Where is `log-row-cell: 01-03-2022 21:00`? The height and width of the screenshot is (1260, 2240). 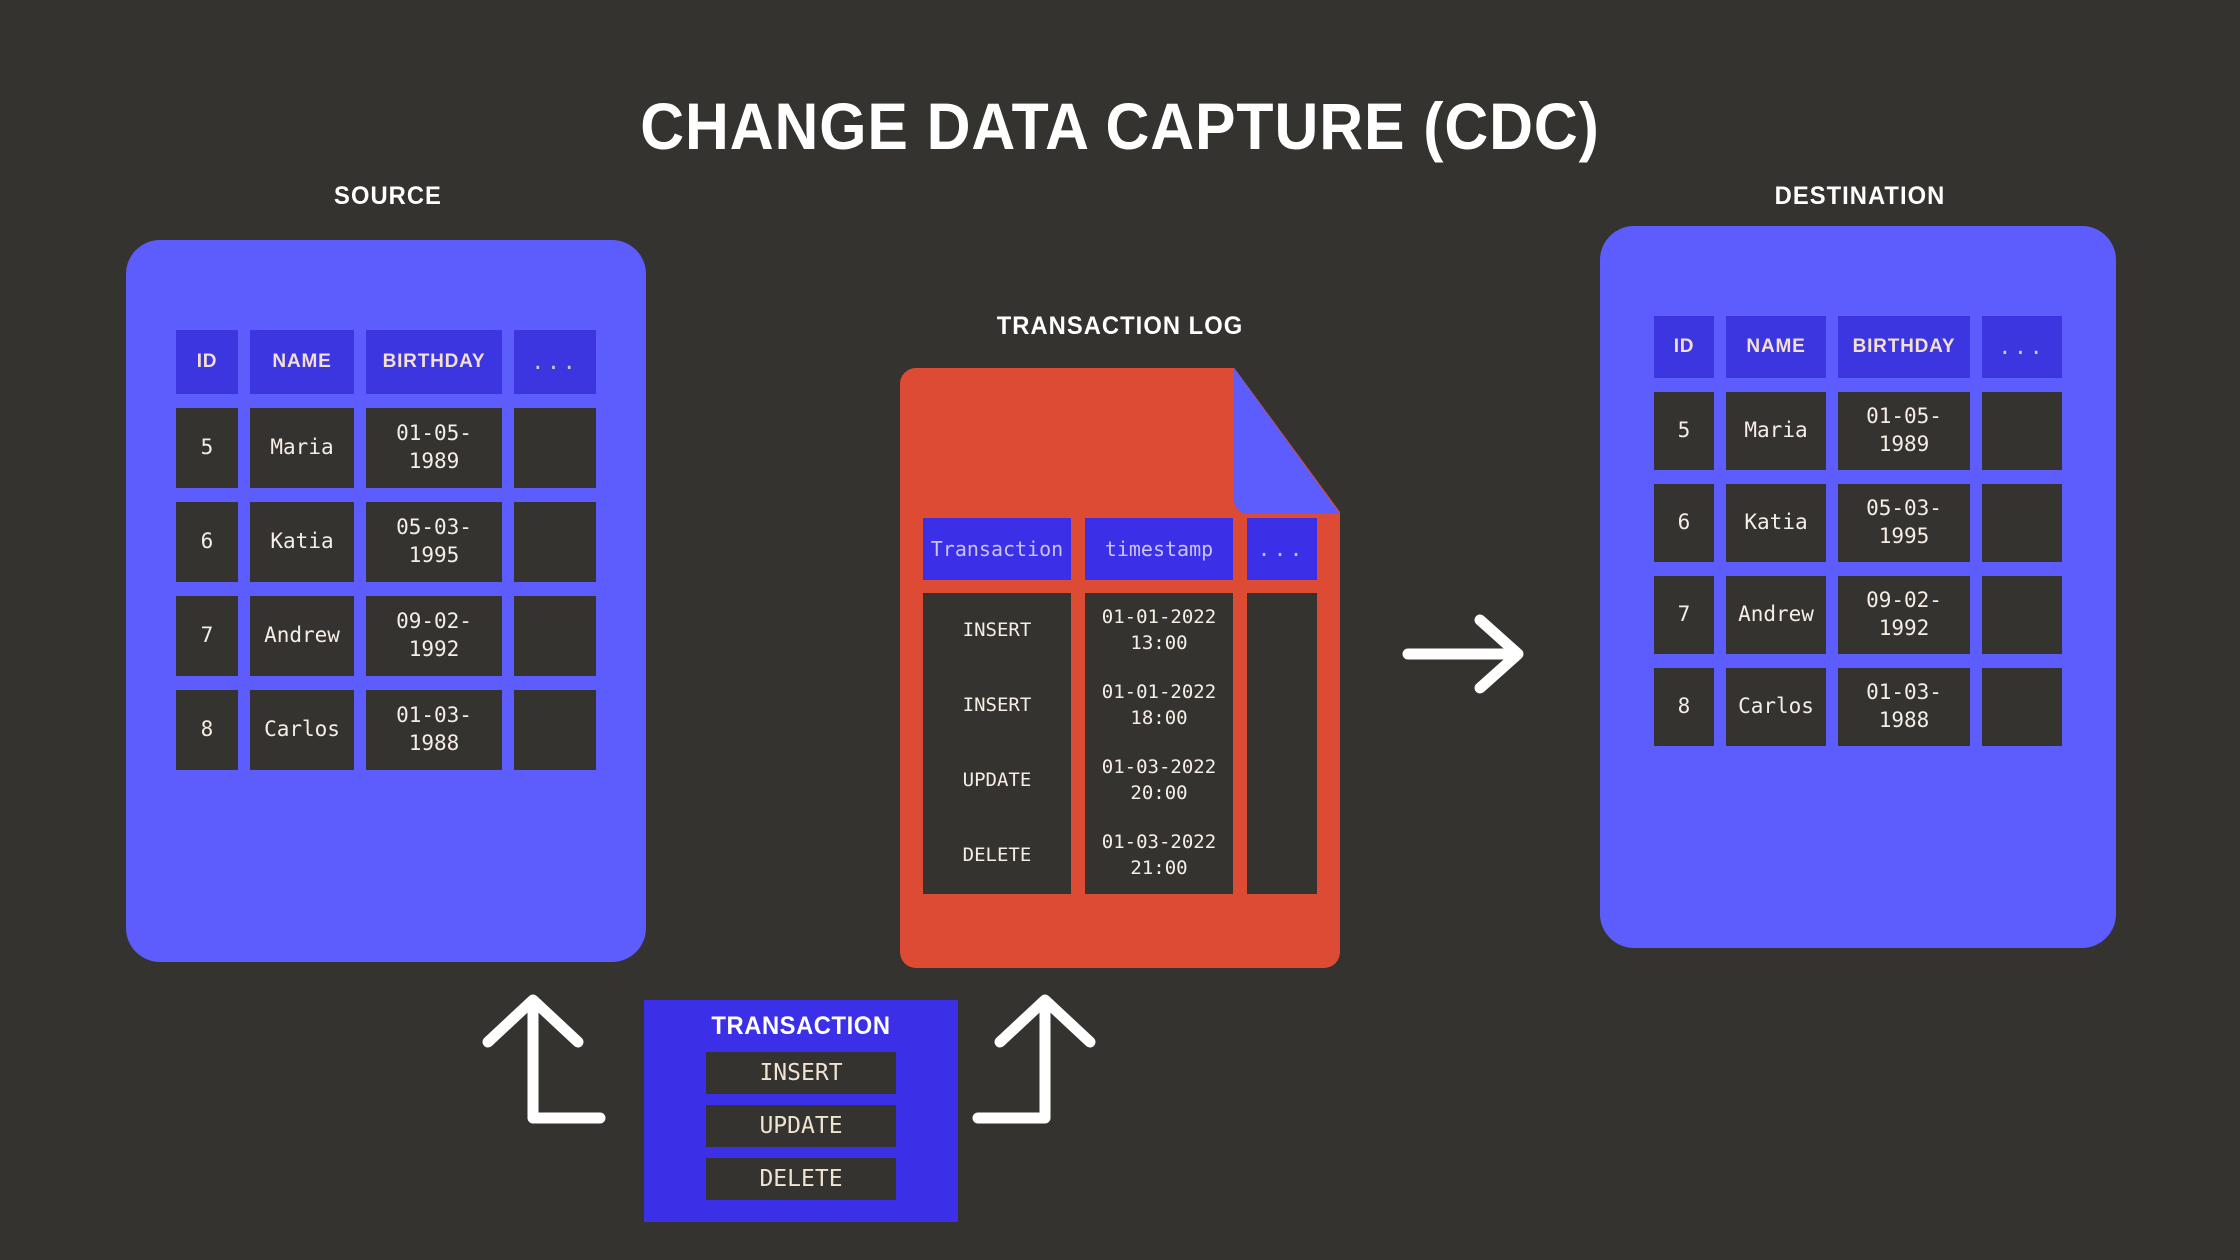
log-row-cell: 01-03-2022 21:00 is located at coordinates (1159, 856).